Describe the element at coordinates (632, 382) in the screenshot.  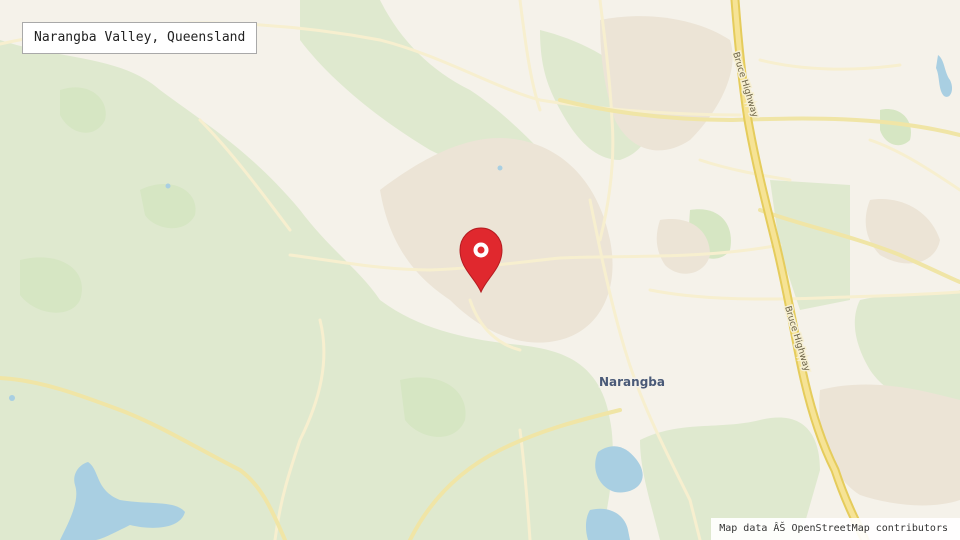
I see `suburb-label: Narangba` at that location.